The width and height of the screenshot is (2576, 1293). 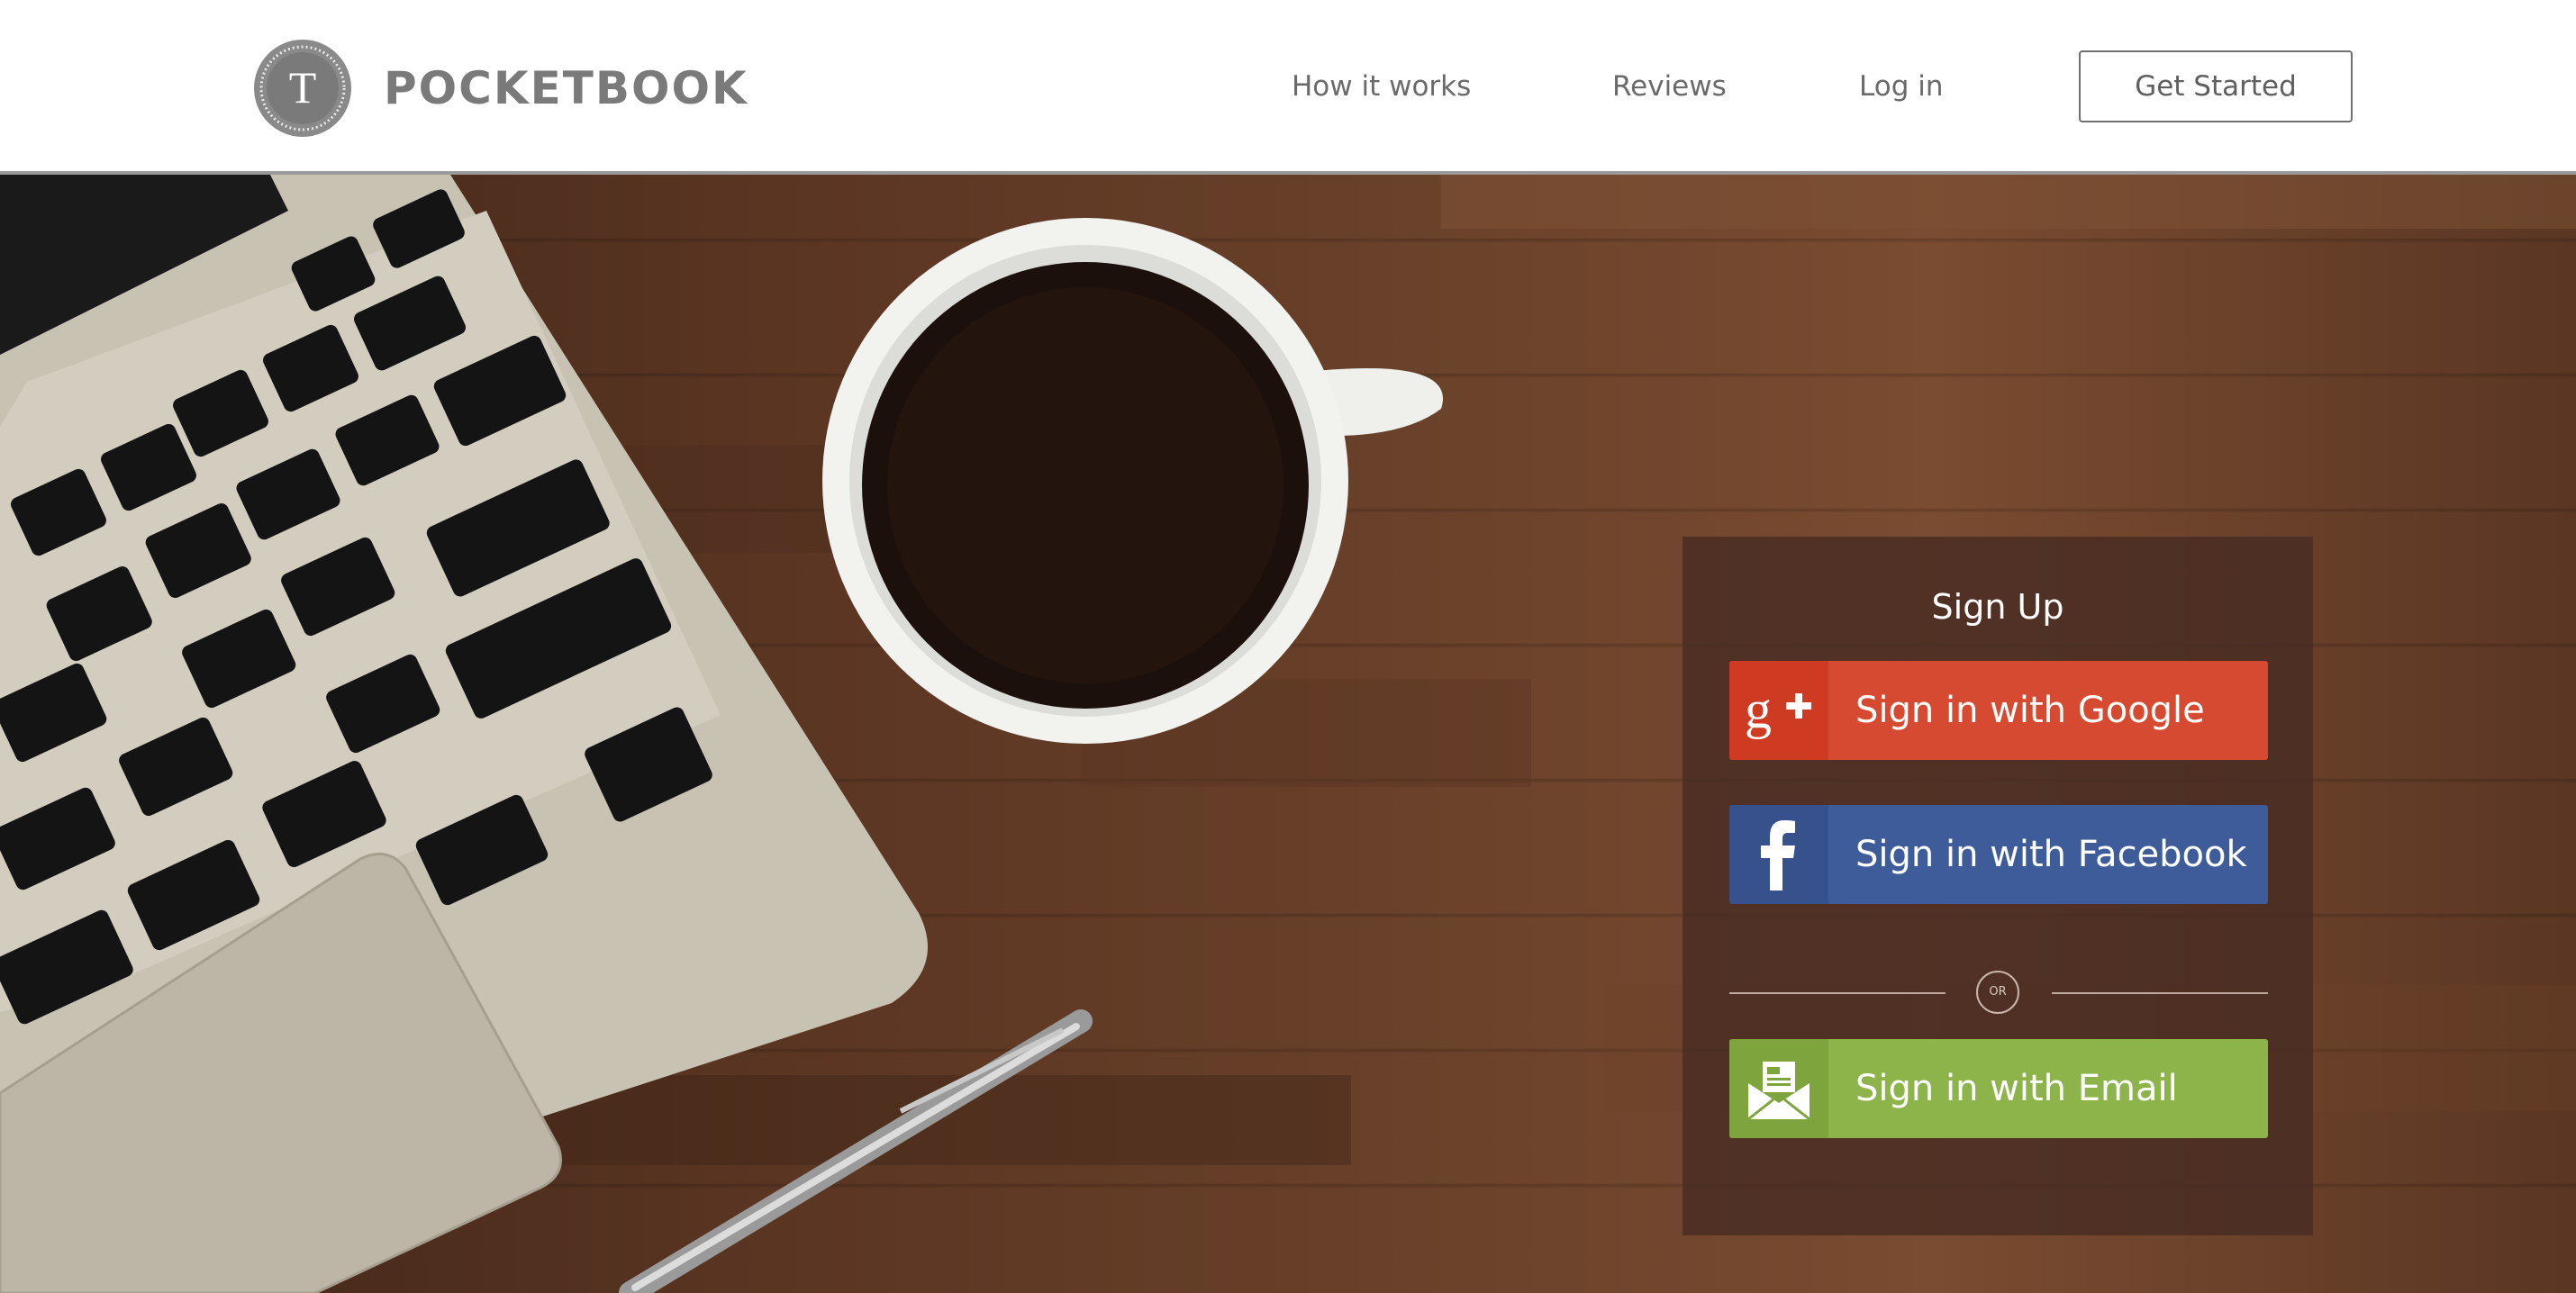 What do you see at coordinates (1837, 993) in the screenshot?
I see `divider-line-left` at bounding box center [1837, 993].